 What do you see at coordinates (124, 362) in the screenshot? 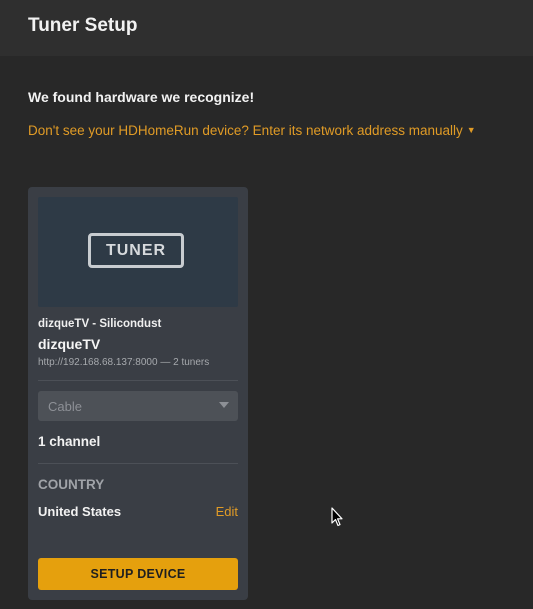
I see `device-url-info: http://192.168.68.137:8000 — 2 tuners` at bounding box center [124, 362].